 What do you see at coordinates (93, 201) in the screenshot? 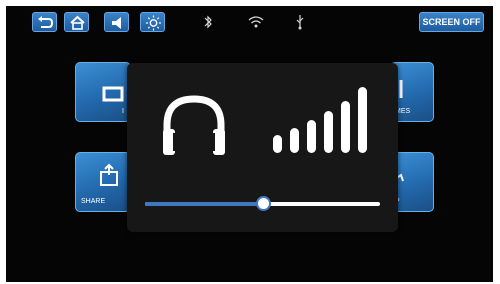
I see `tile-label: SHARE` at bounding box center [93, 201].